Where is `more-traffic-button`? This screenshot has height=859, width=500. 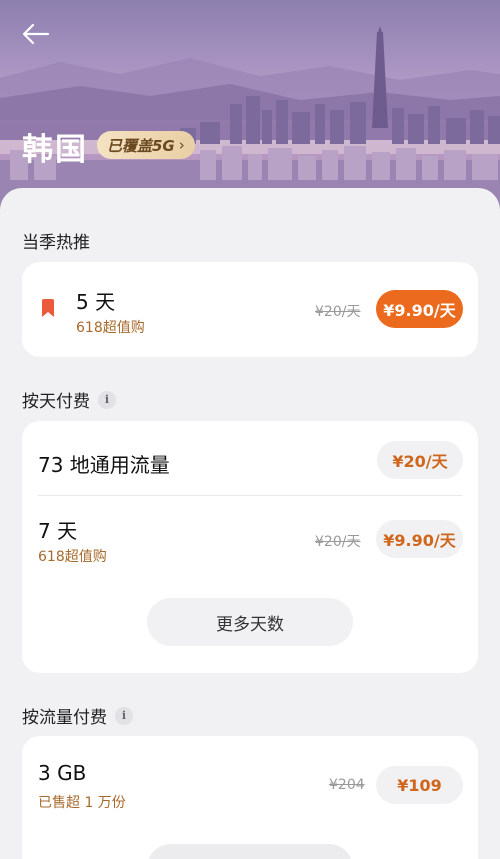
more-traffic-button is located at coordinates (250, 851).